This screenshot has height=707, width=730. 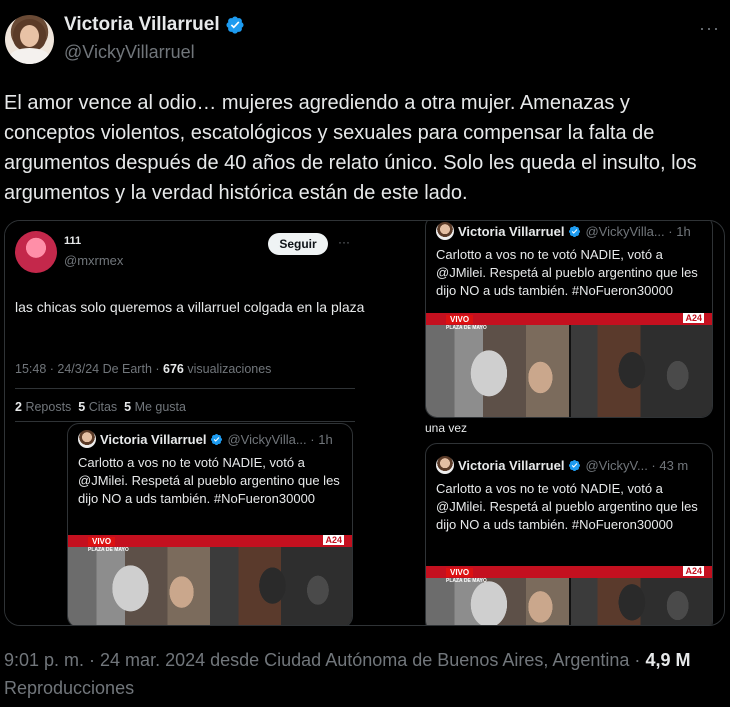 What do you see at coordinates (73, 241) in the screenshot?
I see `embedded-user-name: 111` at bounding box center [73, 241].